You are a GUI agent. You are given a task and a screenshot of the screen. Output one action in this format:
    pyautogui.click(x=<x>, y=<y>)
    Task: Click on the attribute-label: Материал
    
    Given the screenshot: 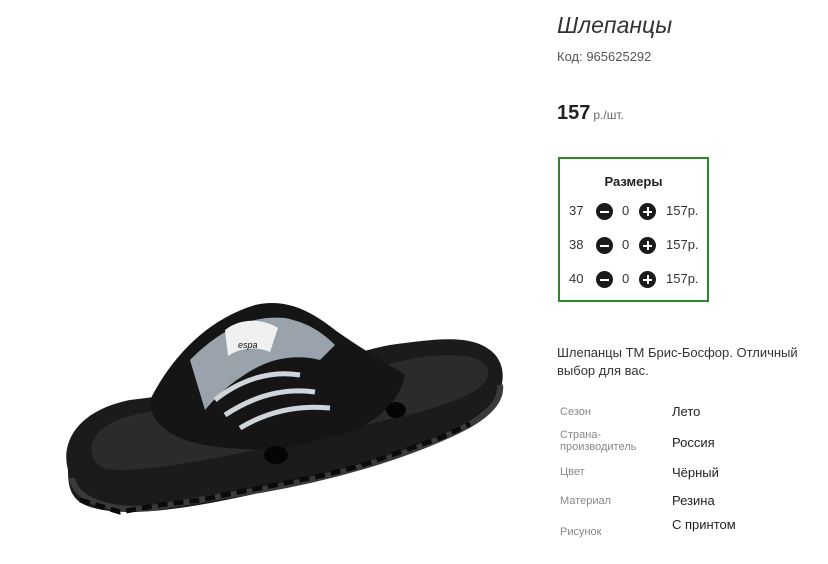 What is the action you would take?
    pyautogui.click(x=585, y=501)
    